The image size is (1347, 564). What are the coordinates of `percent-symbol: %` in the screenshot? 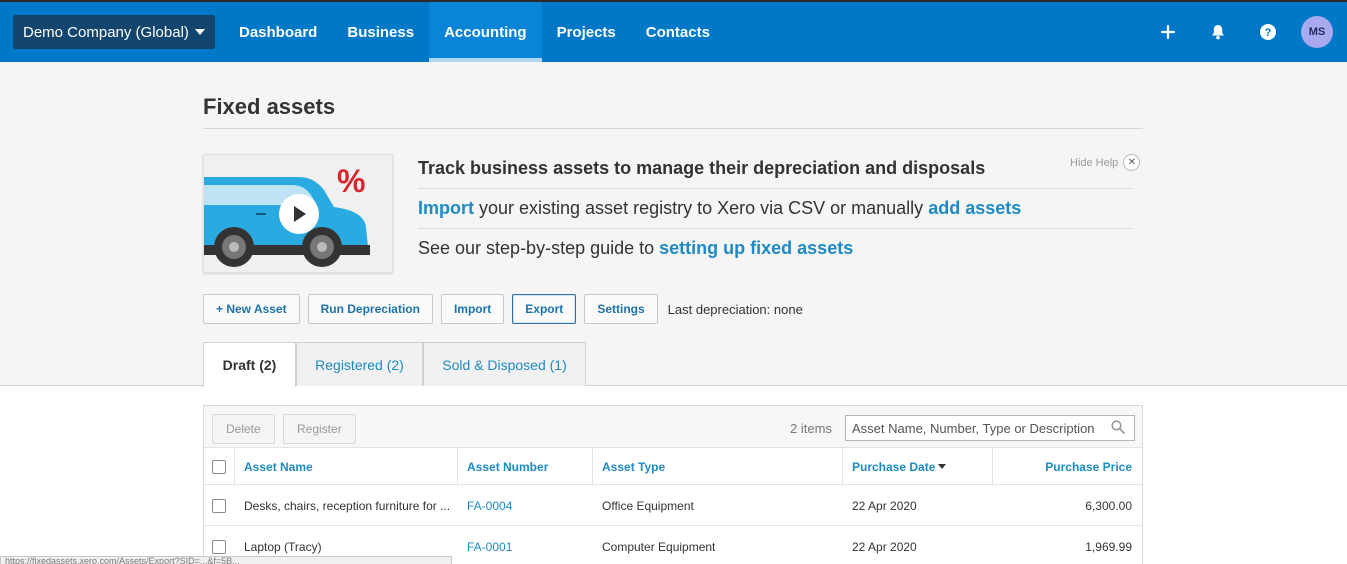 It's located at (351, 181).